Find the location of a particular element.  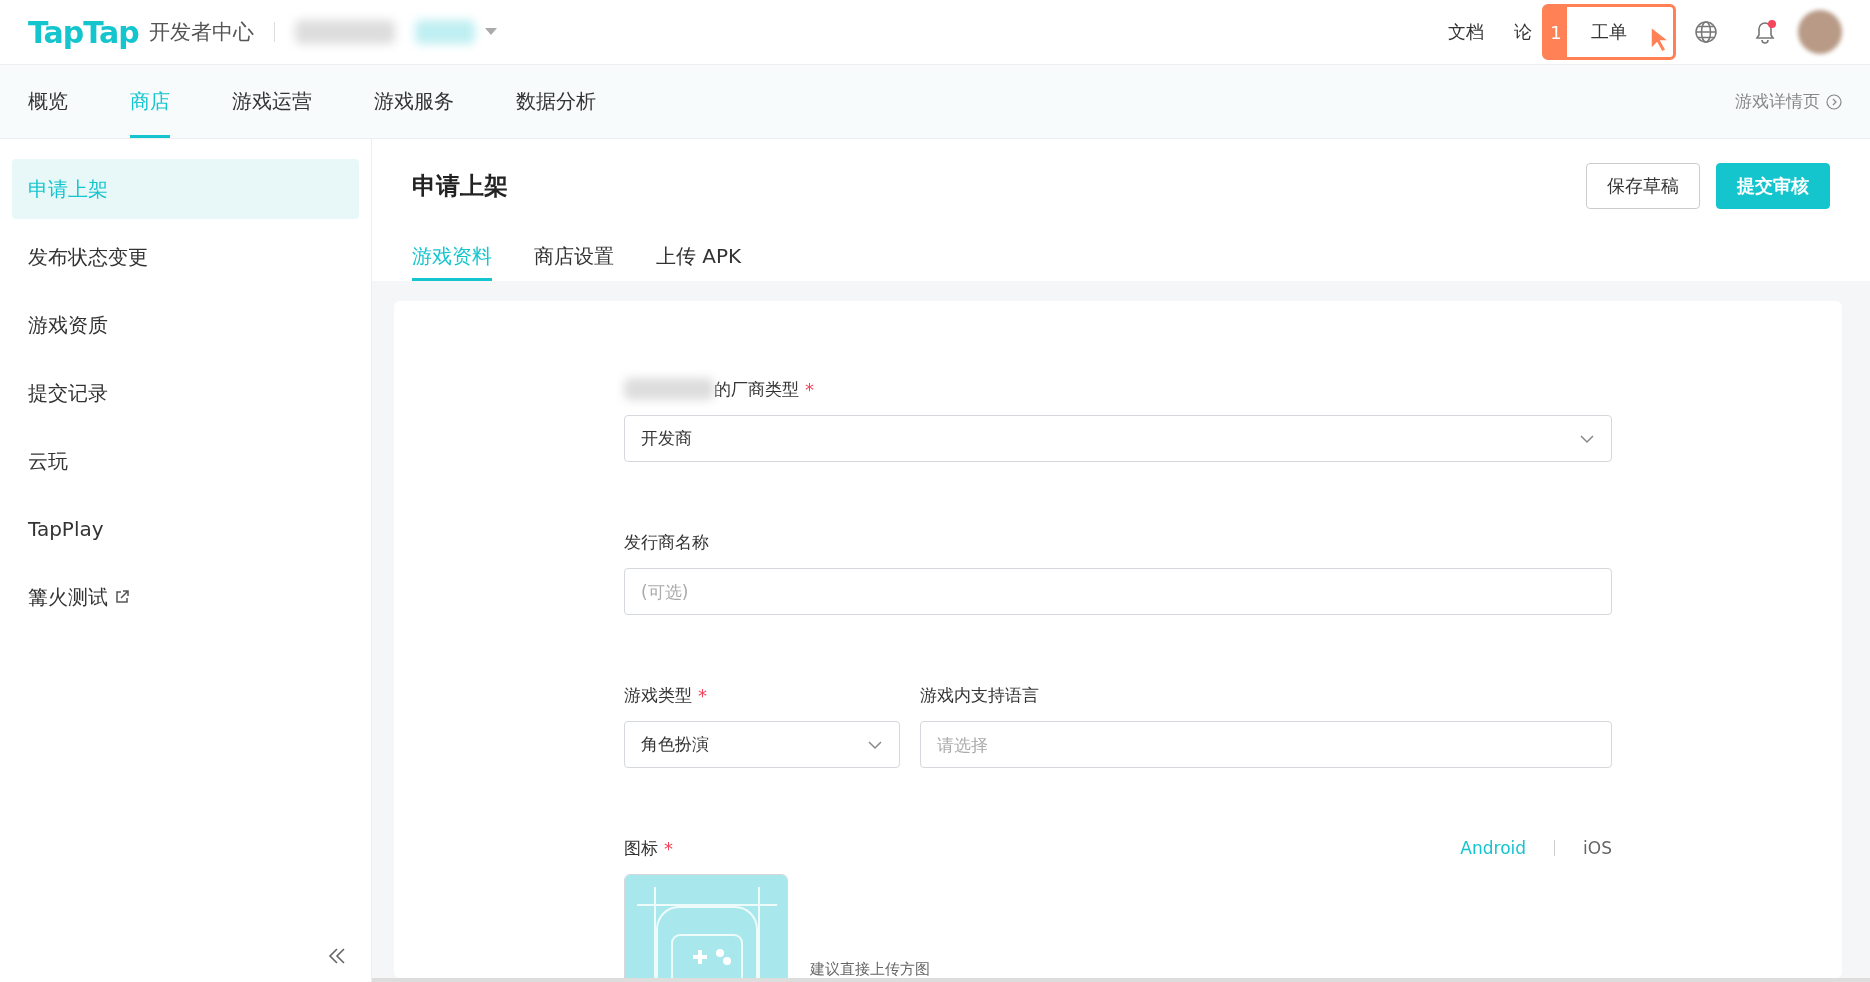

avatar is located at coordinates (1820, 32).